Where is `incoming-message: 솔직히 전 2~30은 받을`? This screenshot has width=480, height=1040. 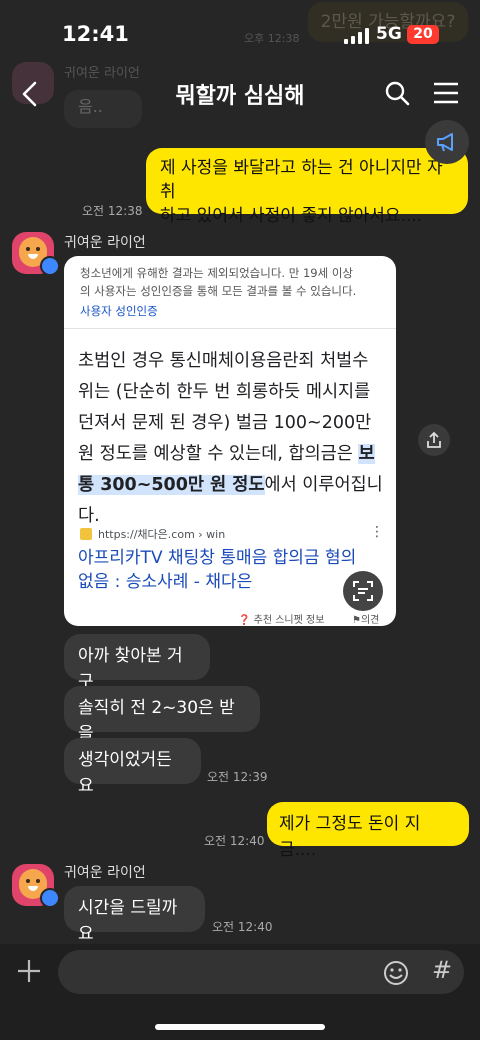 incoming-message: 솔직히 전 2~30은 받을 is located at coordinates (162, 715).